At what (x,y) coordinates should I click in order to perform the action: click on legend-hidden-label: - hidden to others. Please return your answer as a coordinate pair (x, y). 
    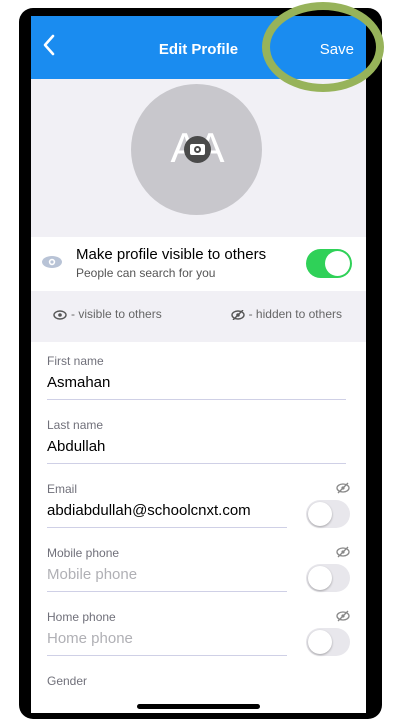
    Looking at the image, I should click on (295, 314).